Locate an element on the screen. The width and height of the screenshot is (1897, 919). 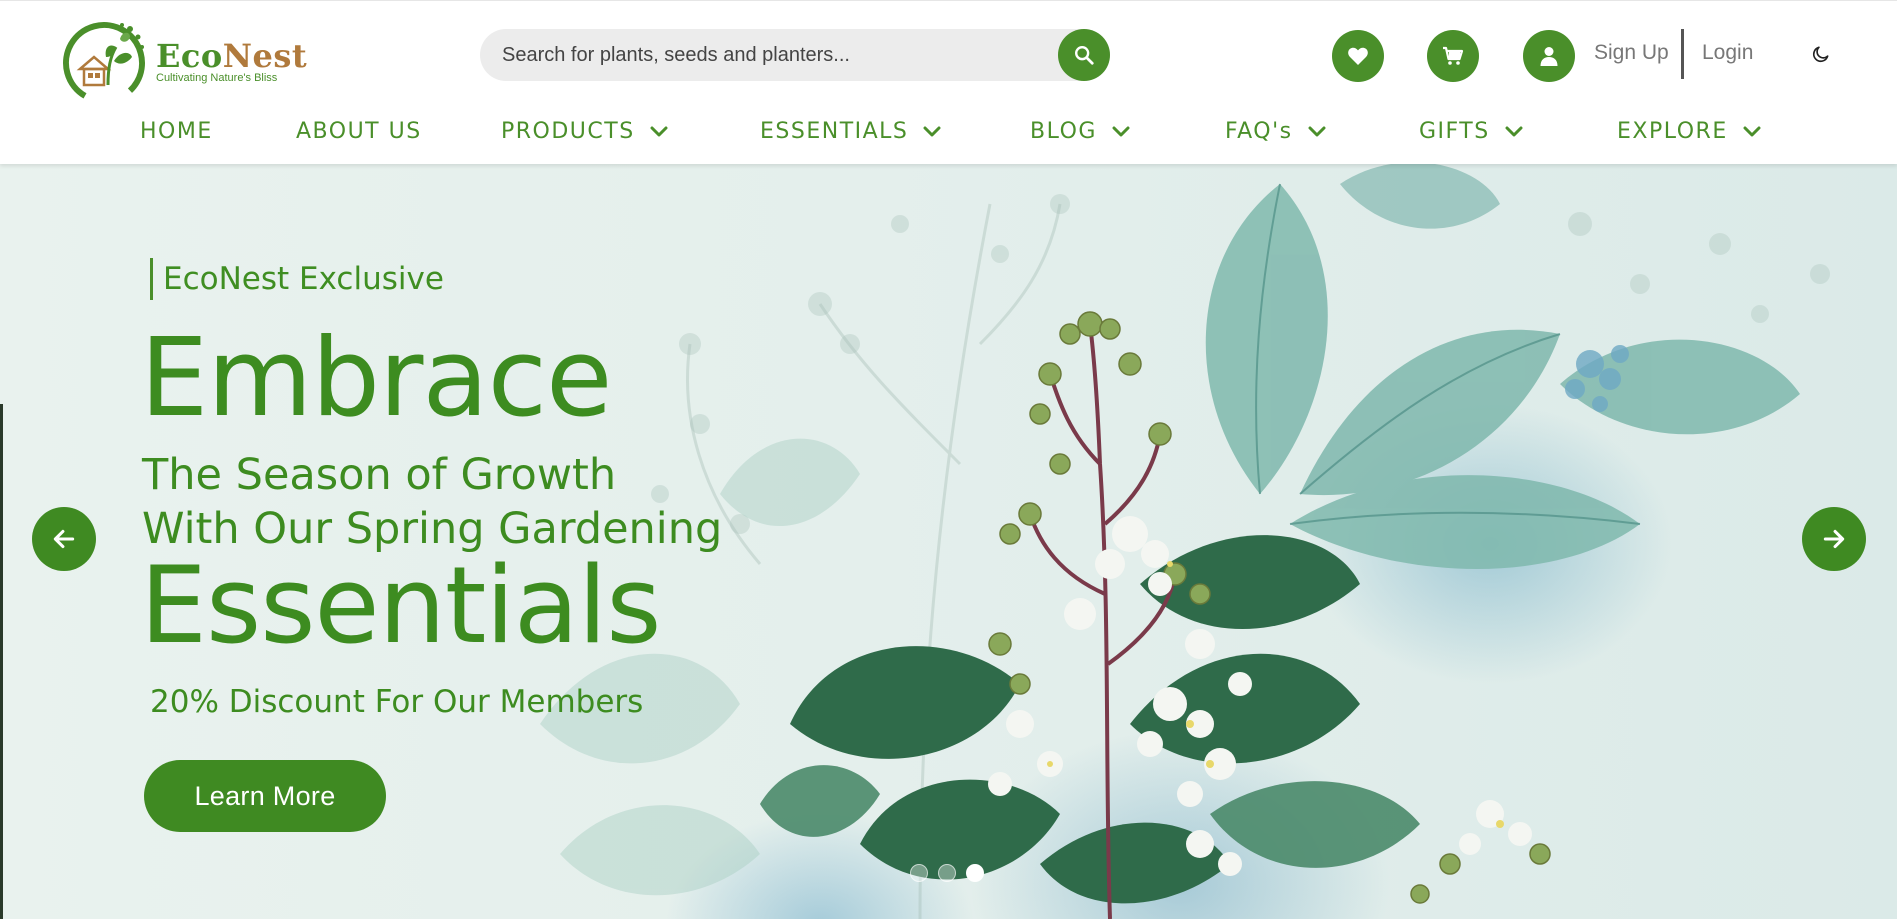
user-icon is located at coordinates (1549, 56).